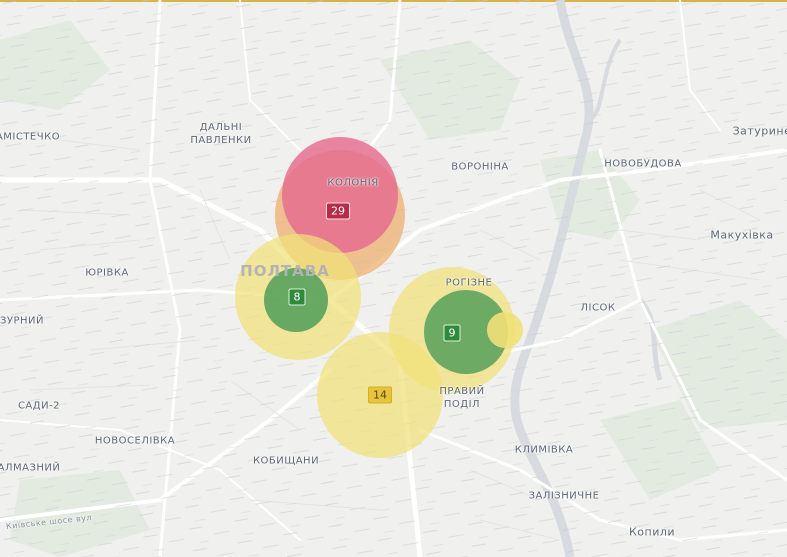 The image size is (787, 557). Describe the element at coordinates (380, 395) in the screenshot. I see `cluster-badge-kobyshchany: 14` at that location.